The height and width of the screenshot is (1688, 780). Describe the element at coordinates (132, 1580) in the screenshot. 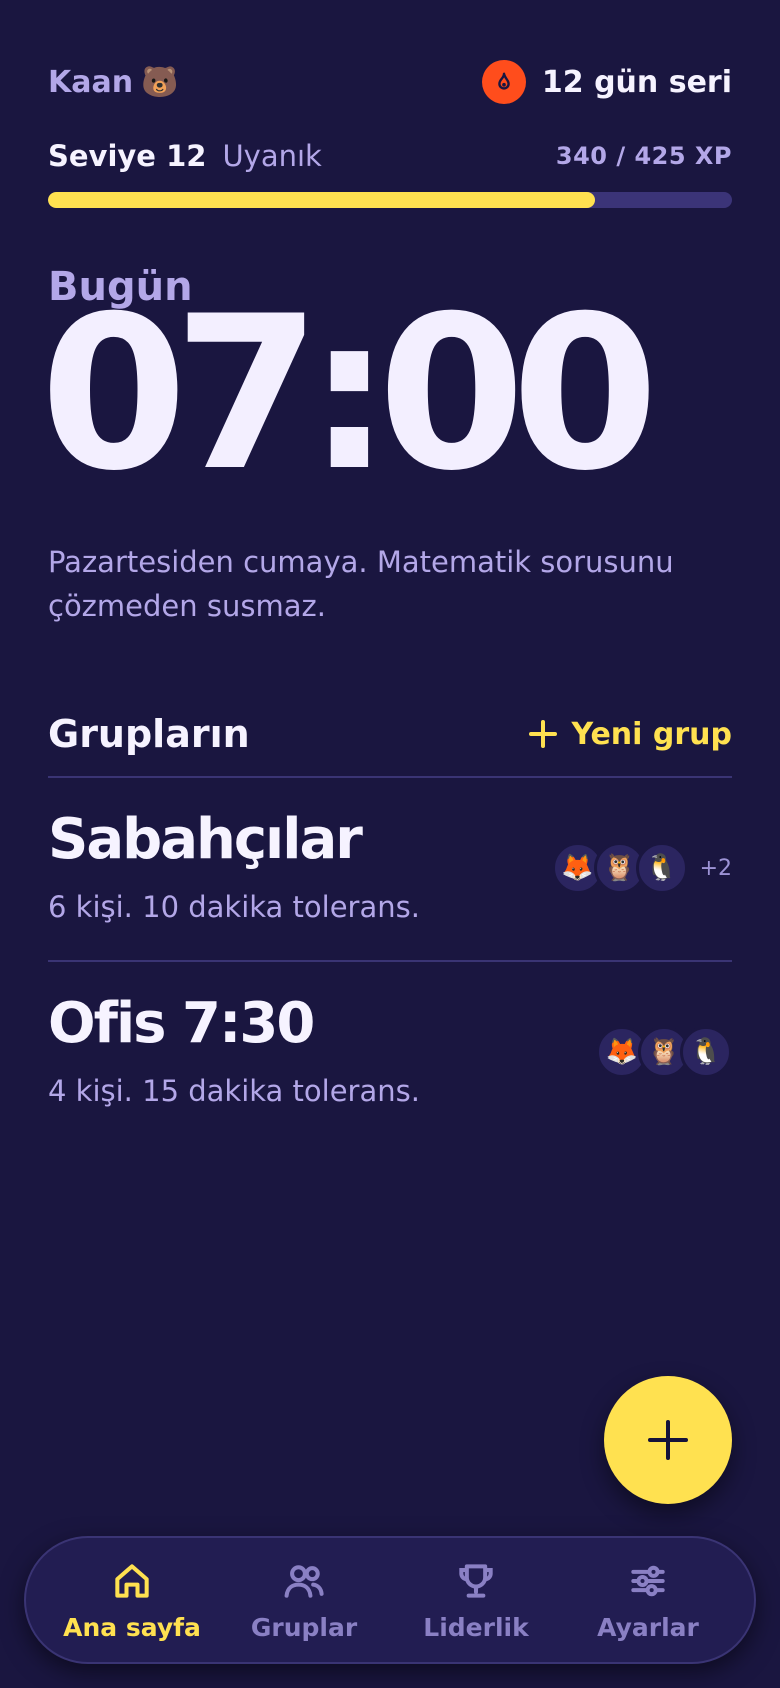

I see `home-icon` at that location.